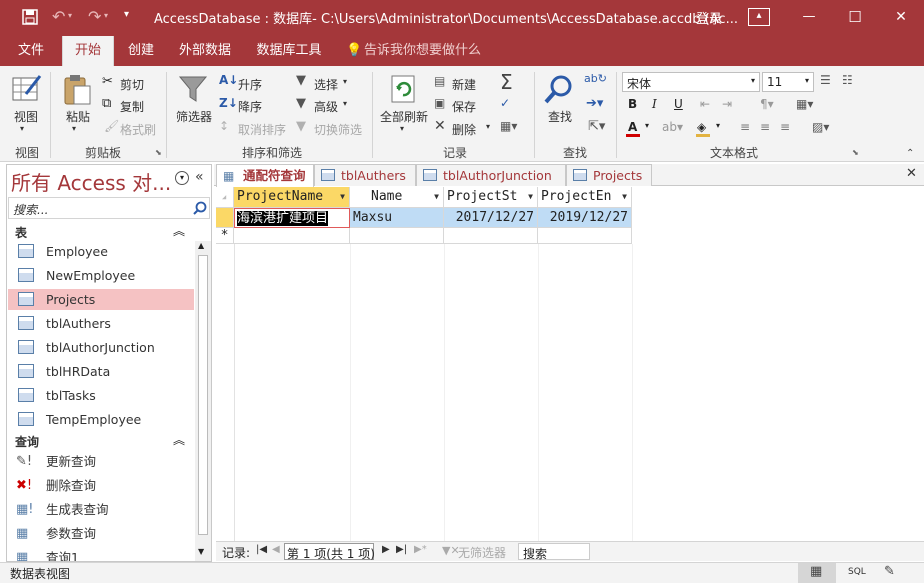 The height and width of the screenshot is (583, 924). What do you see at coordinates (345, 103) in the screenshot?
I see `advanced-dropdown-icon: ▾` at bounding box center [345, 103].